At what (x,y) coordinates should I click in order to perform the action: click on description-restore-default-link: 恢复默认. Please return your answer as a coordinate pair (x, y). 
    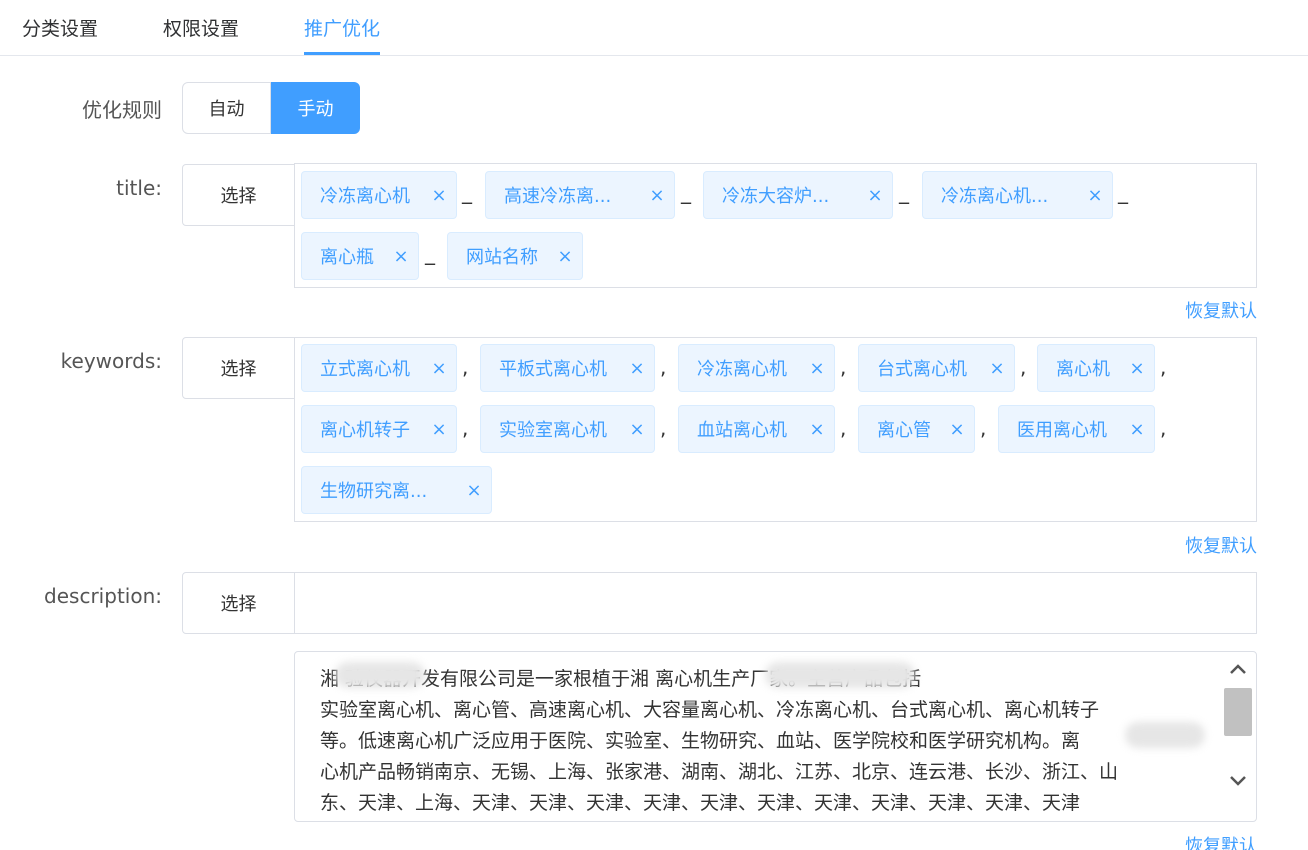
    Looking at the image, I should click on (1221, 841).